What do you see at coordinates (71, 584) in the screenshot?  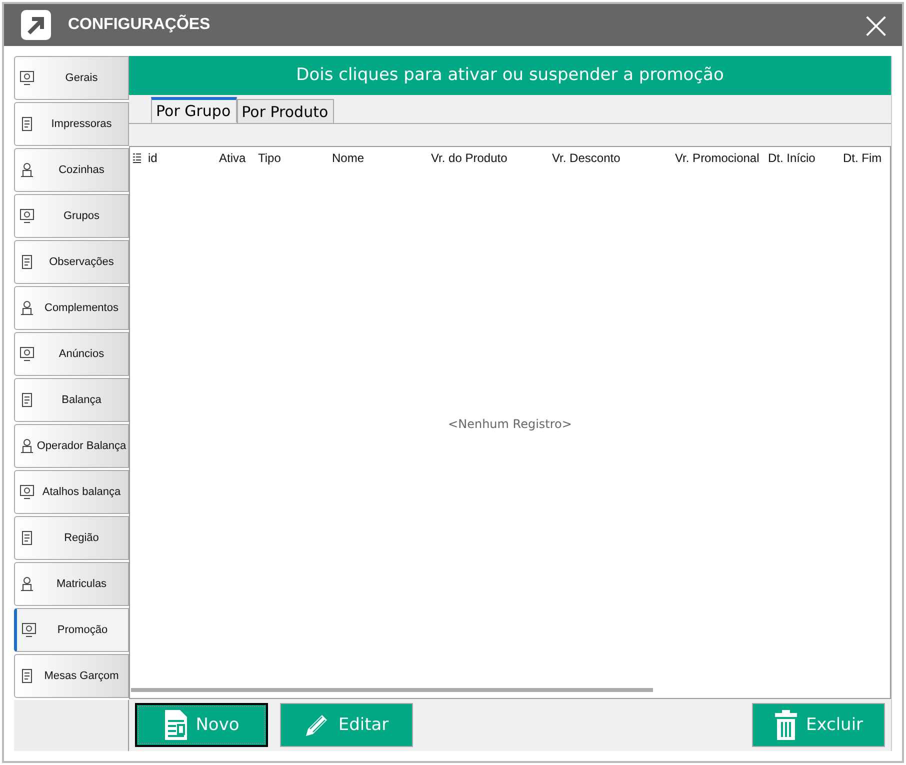 I see `sidebar-item: Matriculas` at bounding box center [71, 584].